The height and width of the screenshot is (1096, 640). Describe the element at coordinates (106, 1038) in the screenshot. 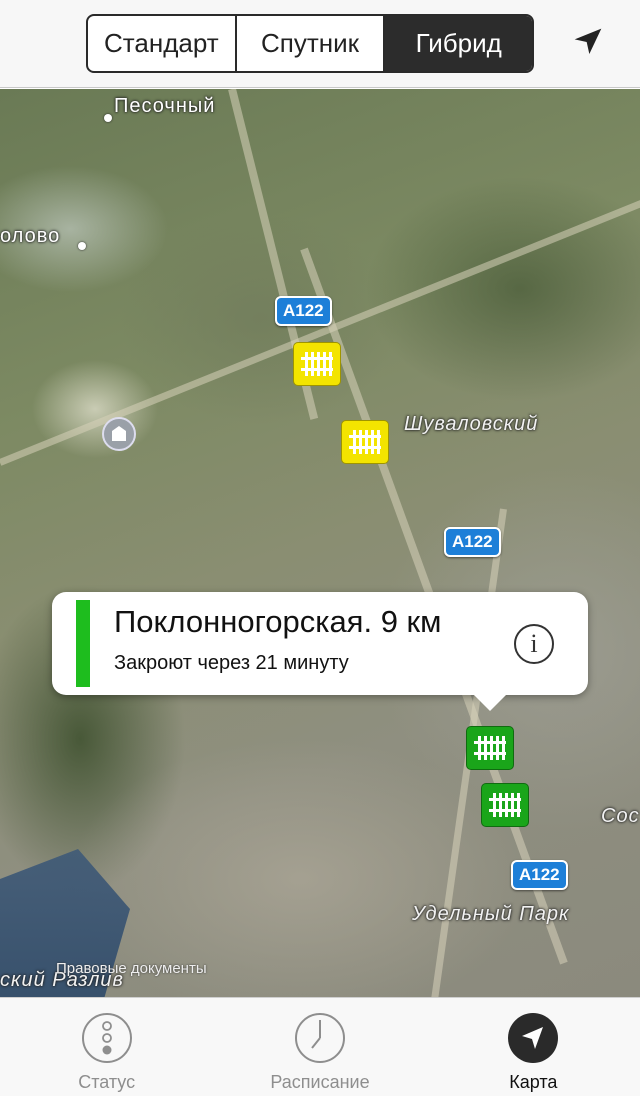

I see `traffic-light-icon` at that location.